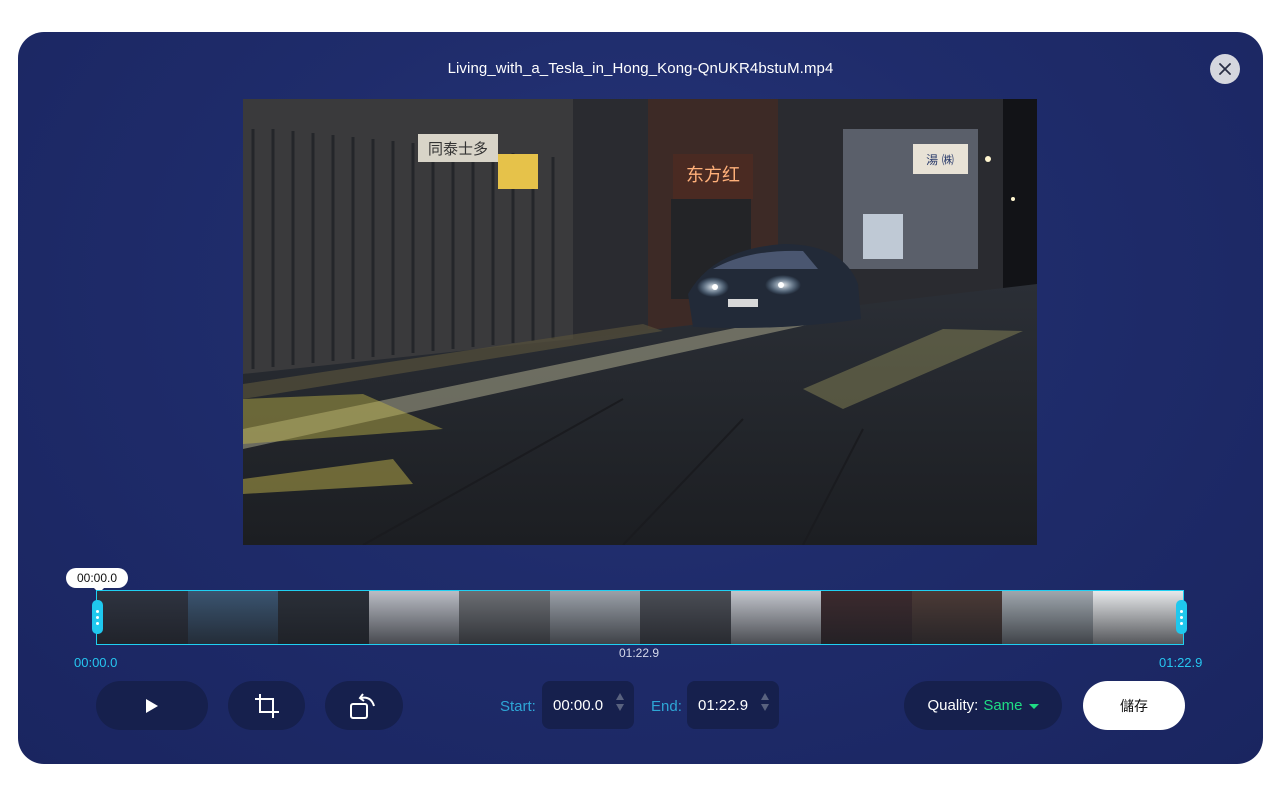 Image resolution: width=1280 pixels, height=792 pixels. I want to click on end-time-value: 01:22.9, so click(723, 705).